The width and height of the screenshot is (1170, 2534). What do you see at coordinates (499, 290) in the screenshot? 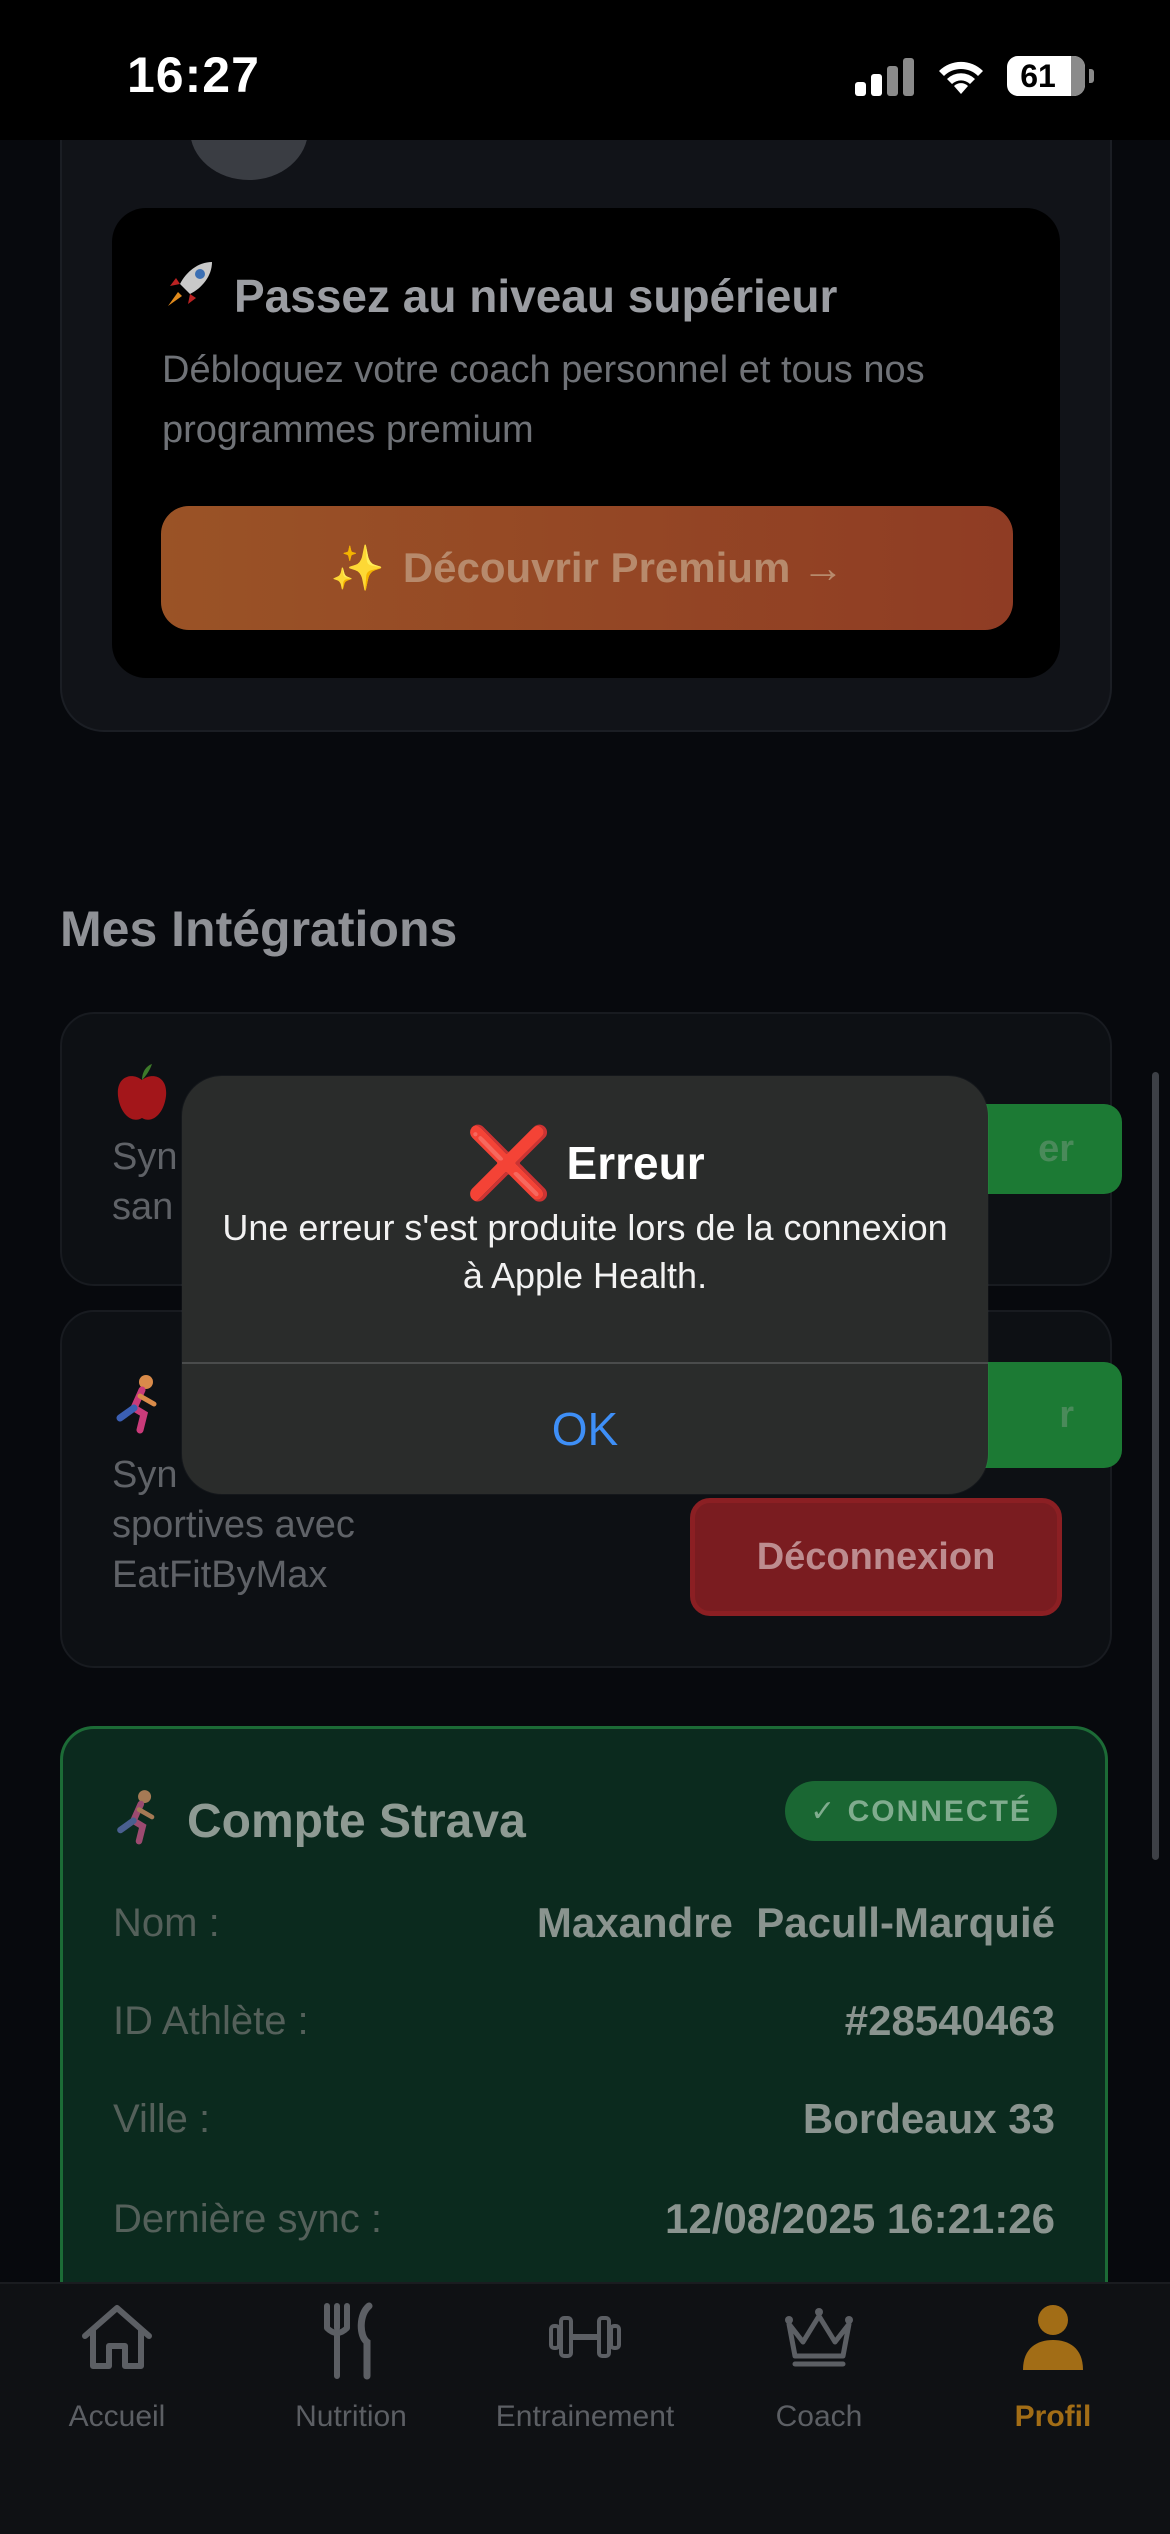
I see `premium-title: Passez au niveau supérieur` at bounding box center [499, 290].